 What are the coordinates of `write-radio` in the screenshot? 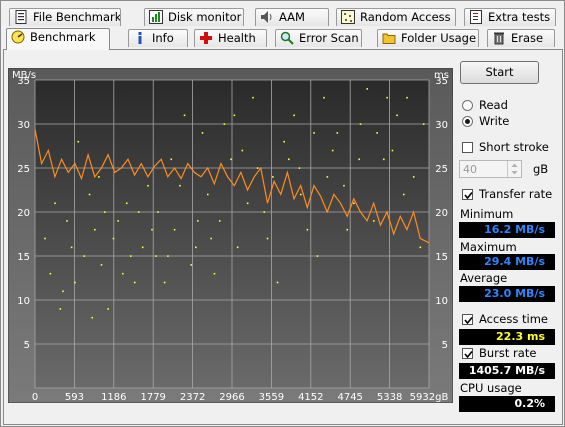 It's located at (467, 121).